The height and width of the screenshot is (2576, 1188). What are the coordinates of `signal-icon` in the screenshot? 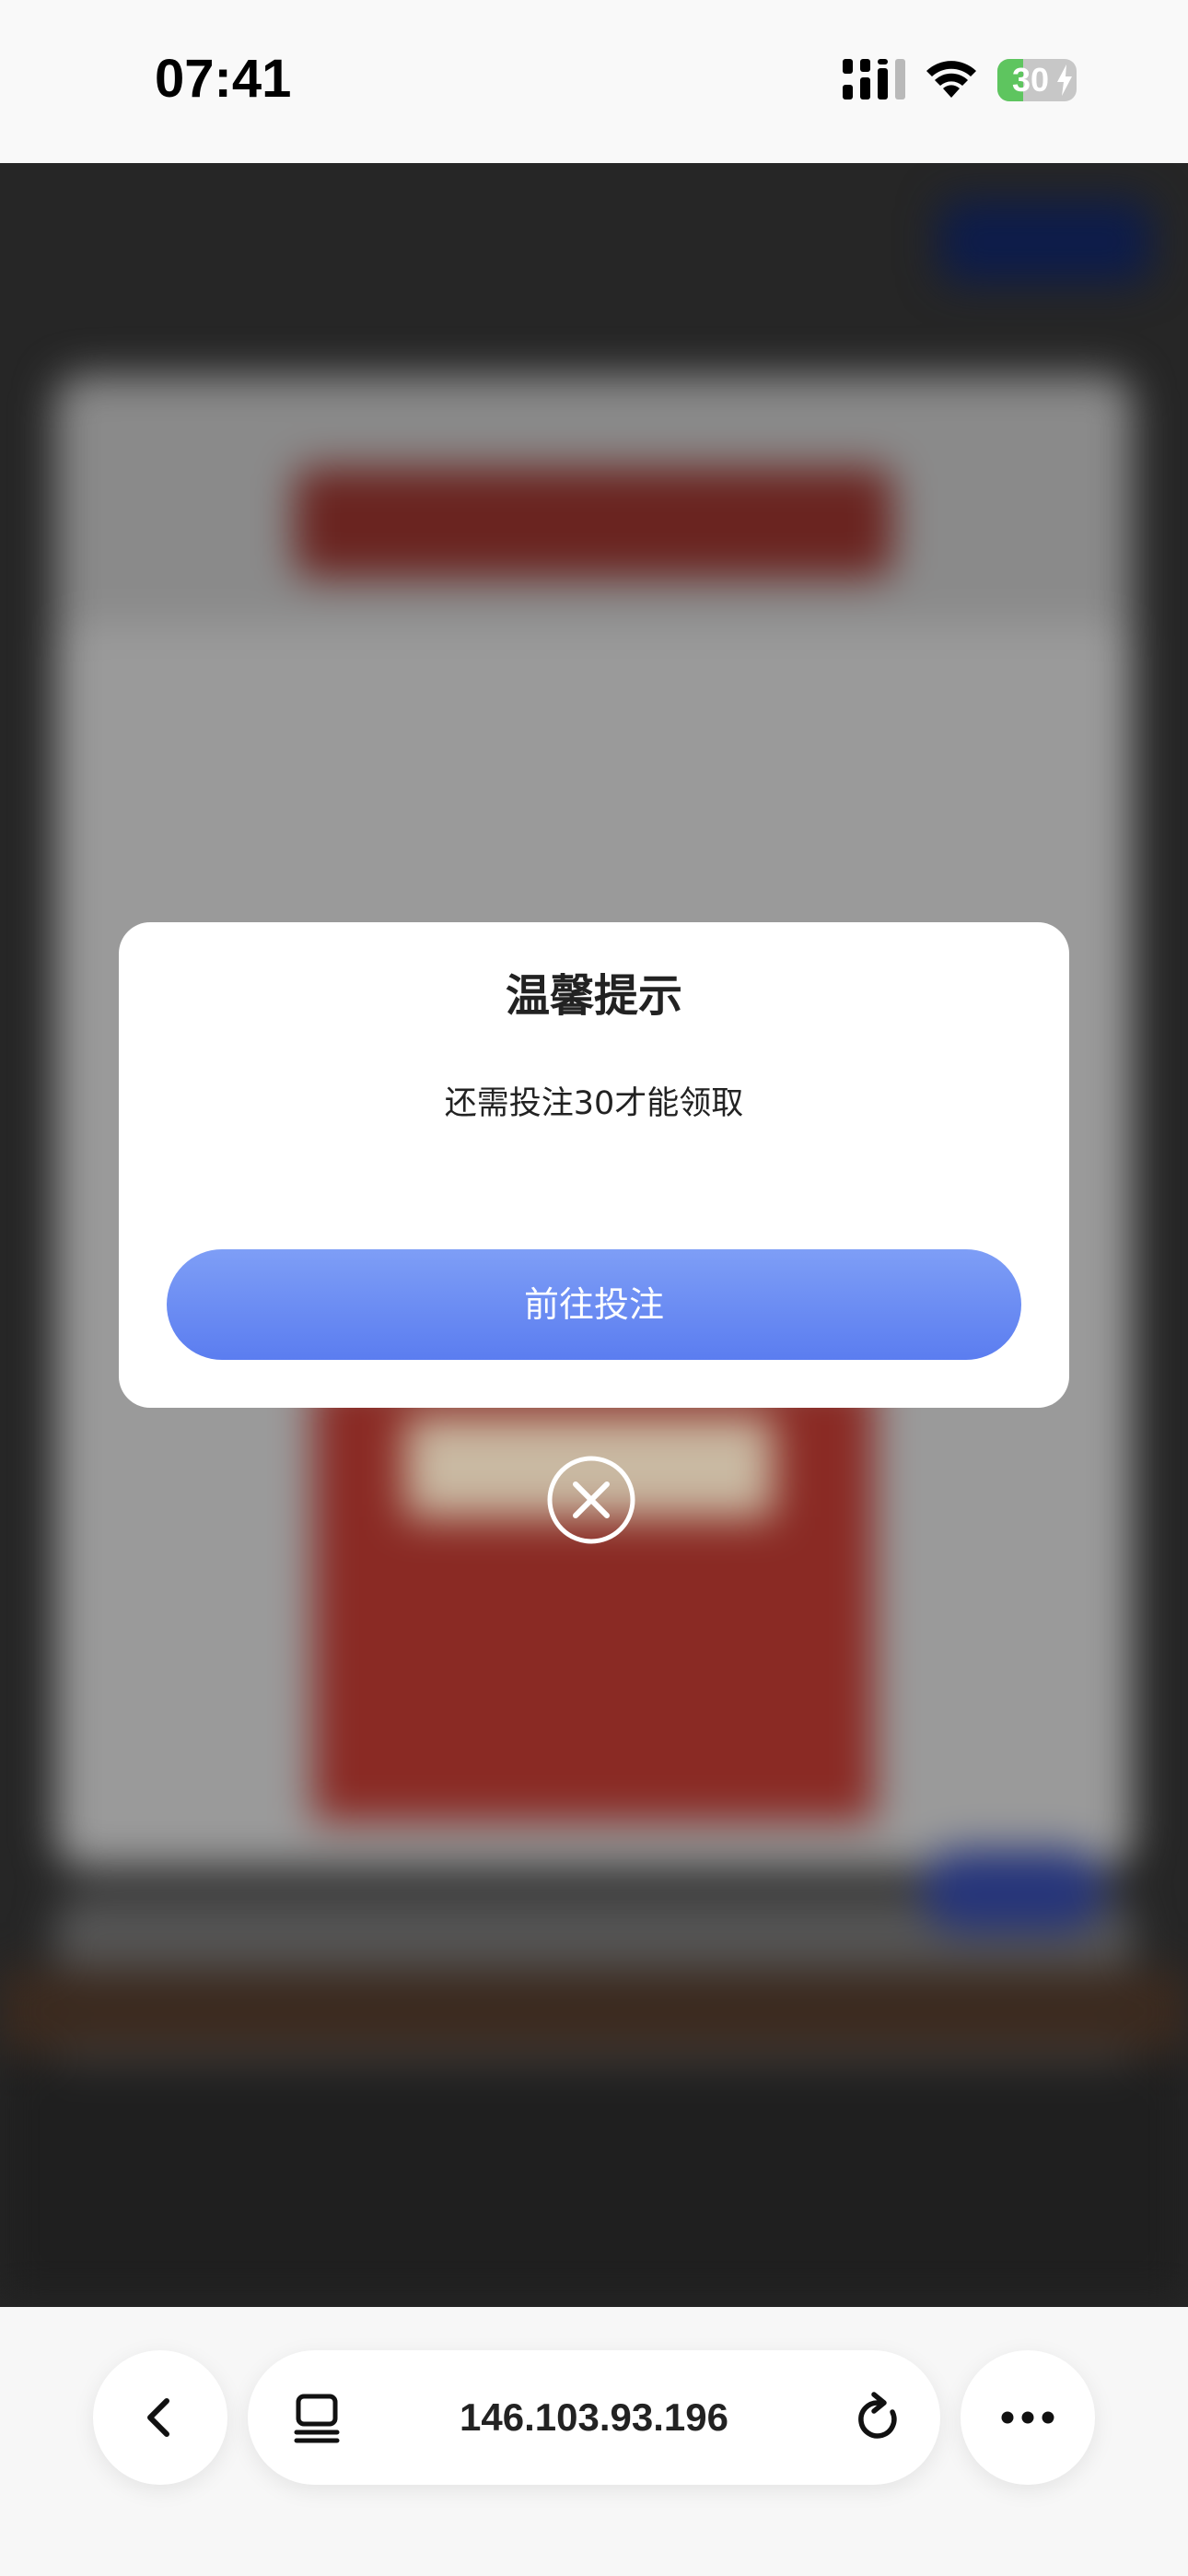 It's located at (874, 79).